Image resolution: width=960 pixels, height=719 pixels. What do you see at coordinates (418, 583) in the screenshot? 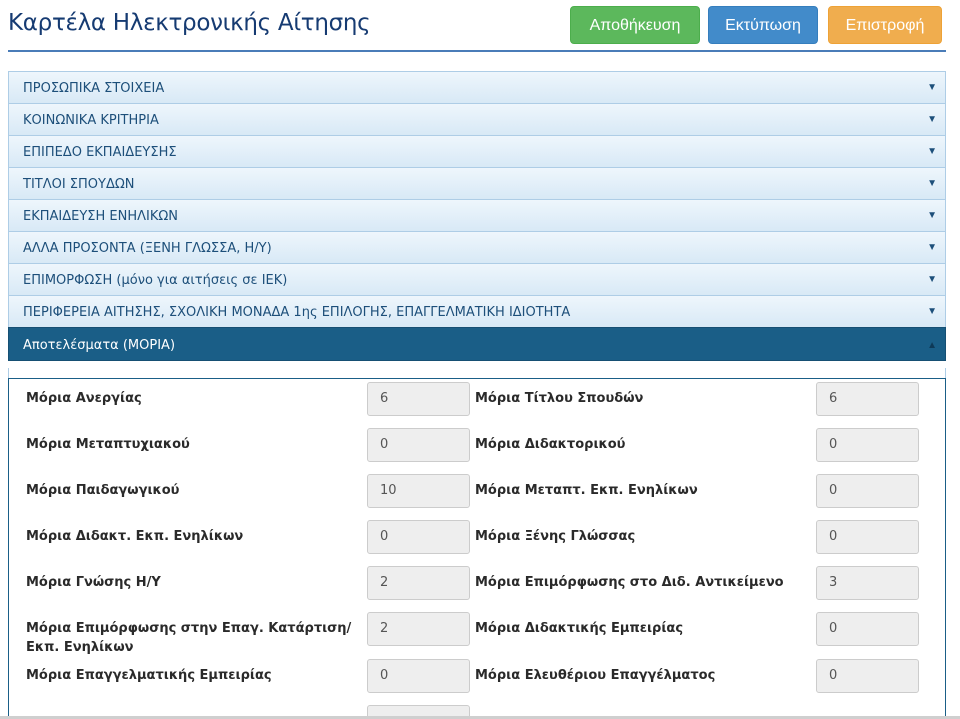
I see `computer-skills-points-field: 2` at bounding box center [418, 583].